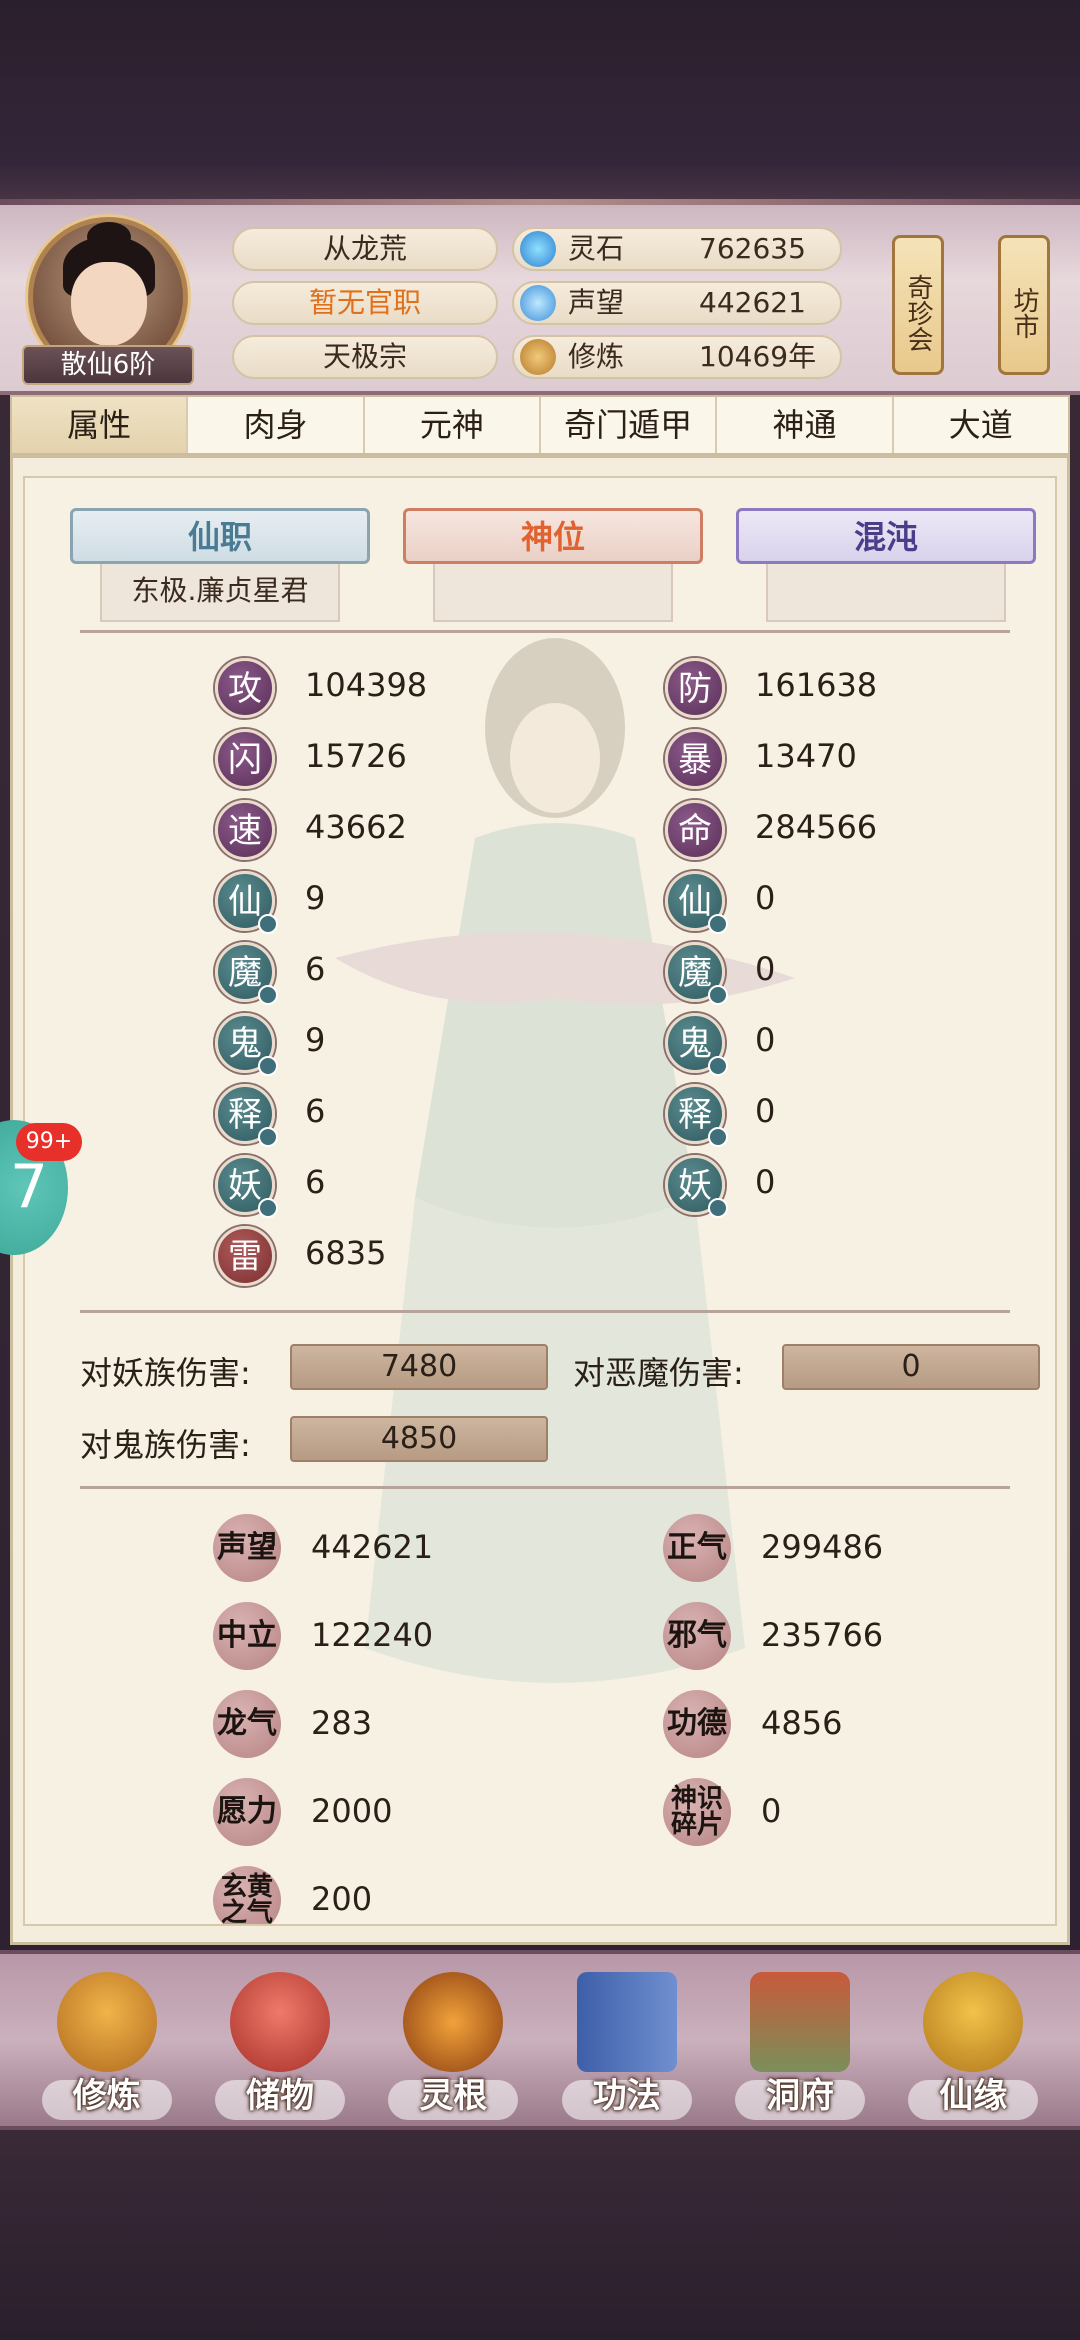 The width and height of the screenshot is (1080, 2340). Describe the element at coordinates (453, 425) in the screenshot. I see `tab-spirit: 元神` at that location.